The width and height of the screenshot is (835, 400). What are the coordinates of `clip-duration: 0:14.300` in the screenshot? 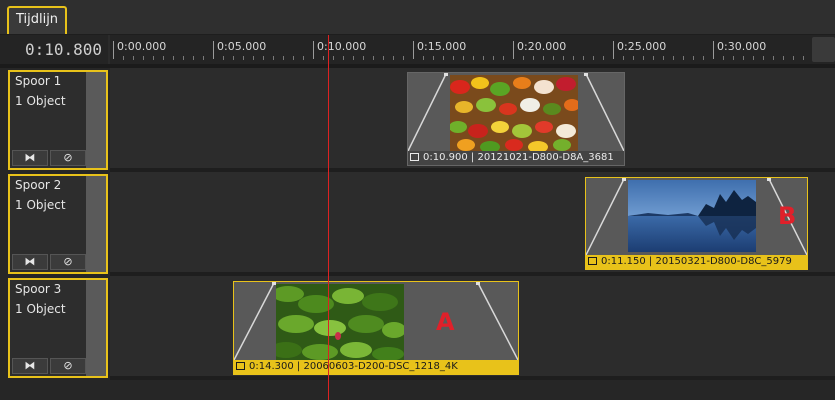 It's located at (271, 366).